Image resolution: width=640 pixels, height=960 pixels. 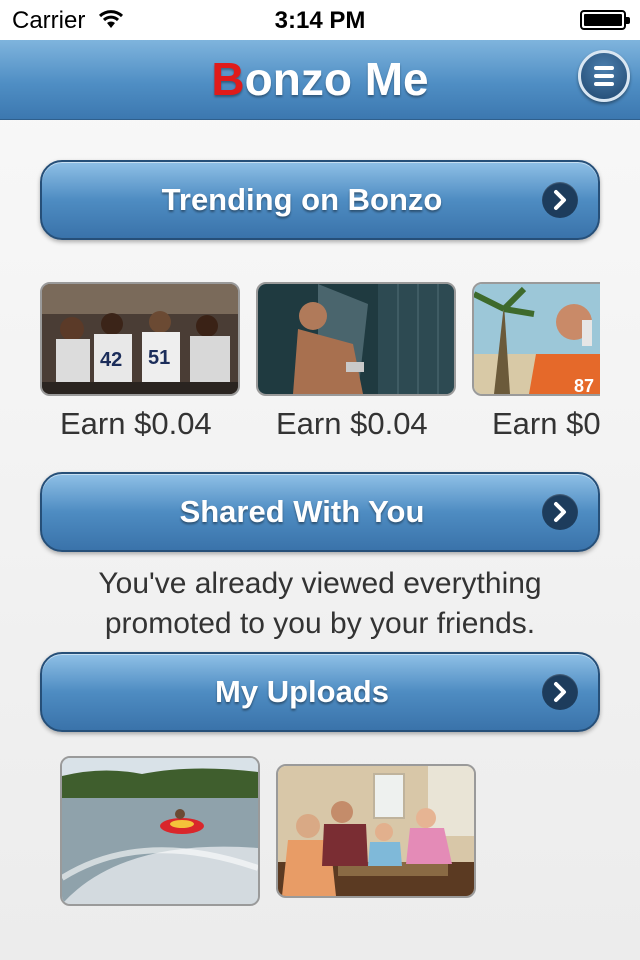 I want to click on shared-section-button: Shared With You, so click(x=320, y=512).